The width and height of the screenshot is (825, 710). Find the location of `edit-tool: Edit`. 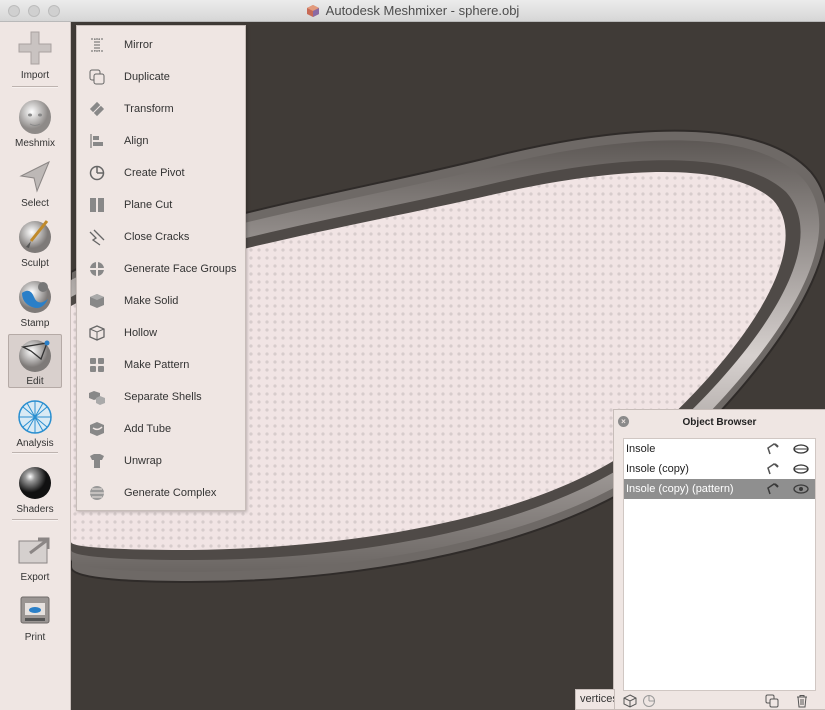

edit-tool: Edit is located at coordinates (35, 361).